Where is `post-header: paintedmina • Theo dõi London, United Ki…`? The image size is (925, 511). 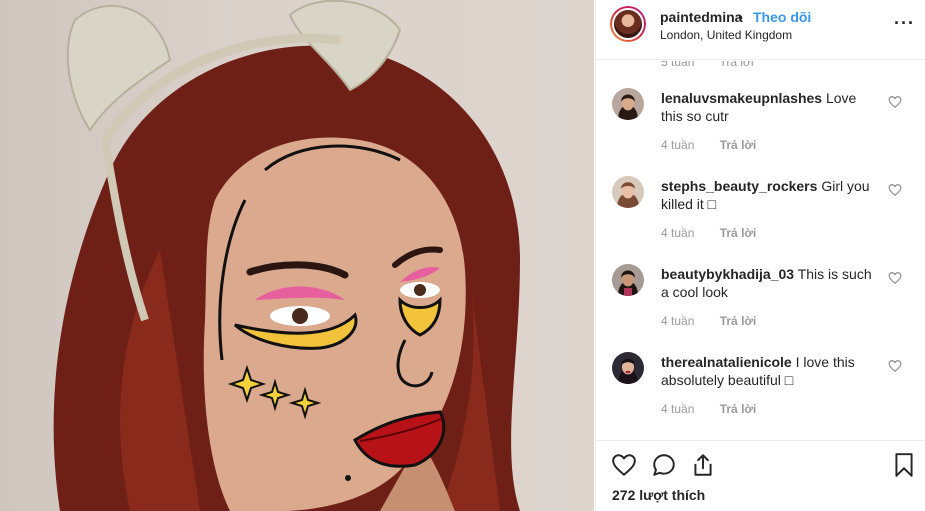 post-header: paintedmina • Theo dõi London, United Ki… is located at coordinates (760, 30).